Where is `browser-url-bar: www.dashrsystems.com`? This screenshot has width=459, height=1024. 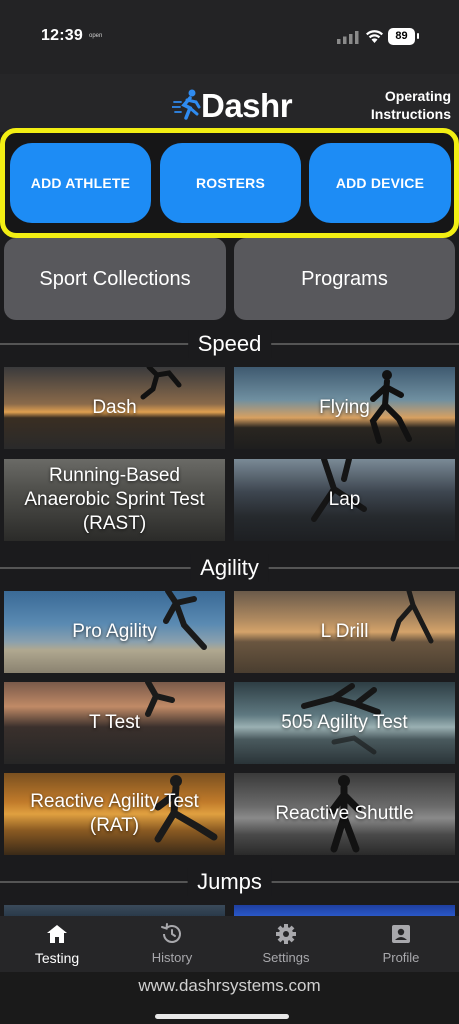
browser-url-bar: www.dashrsystems.com is located at coordinates (229, 998).